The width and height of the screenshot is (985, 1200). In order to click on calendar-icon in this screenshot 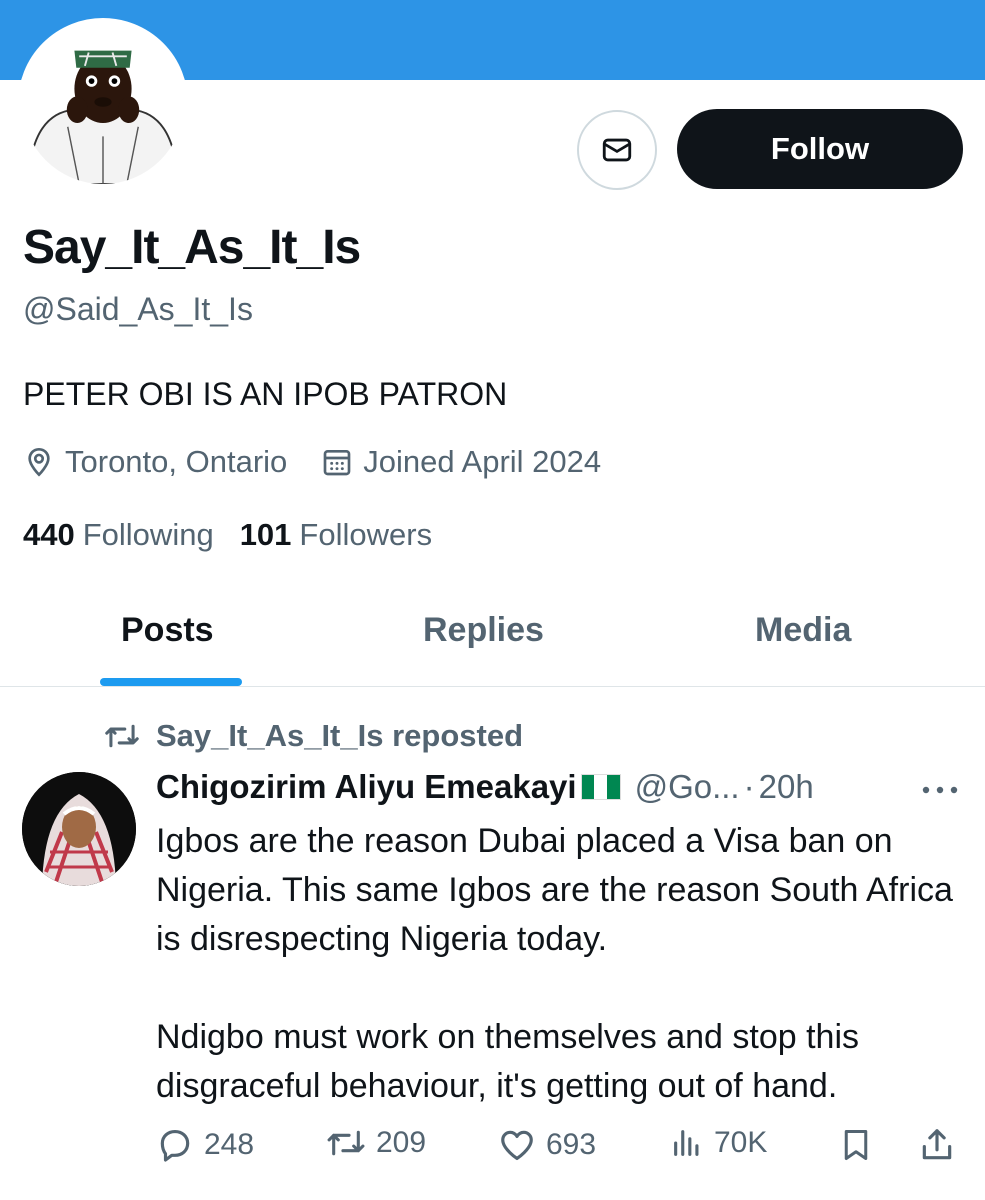, I will do `click(337, 463)`.